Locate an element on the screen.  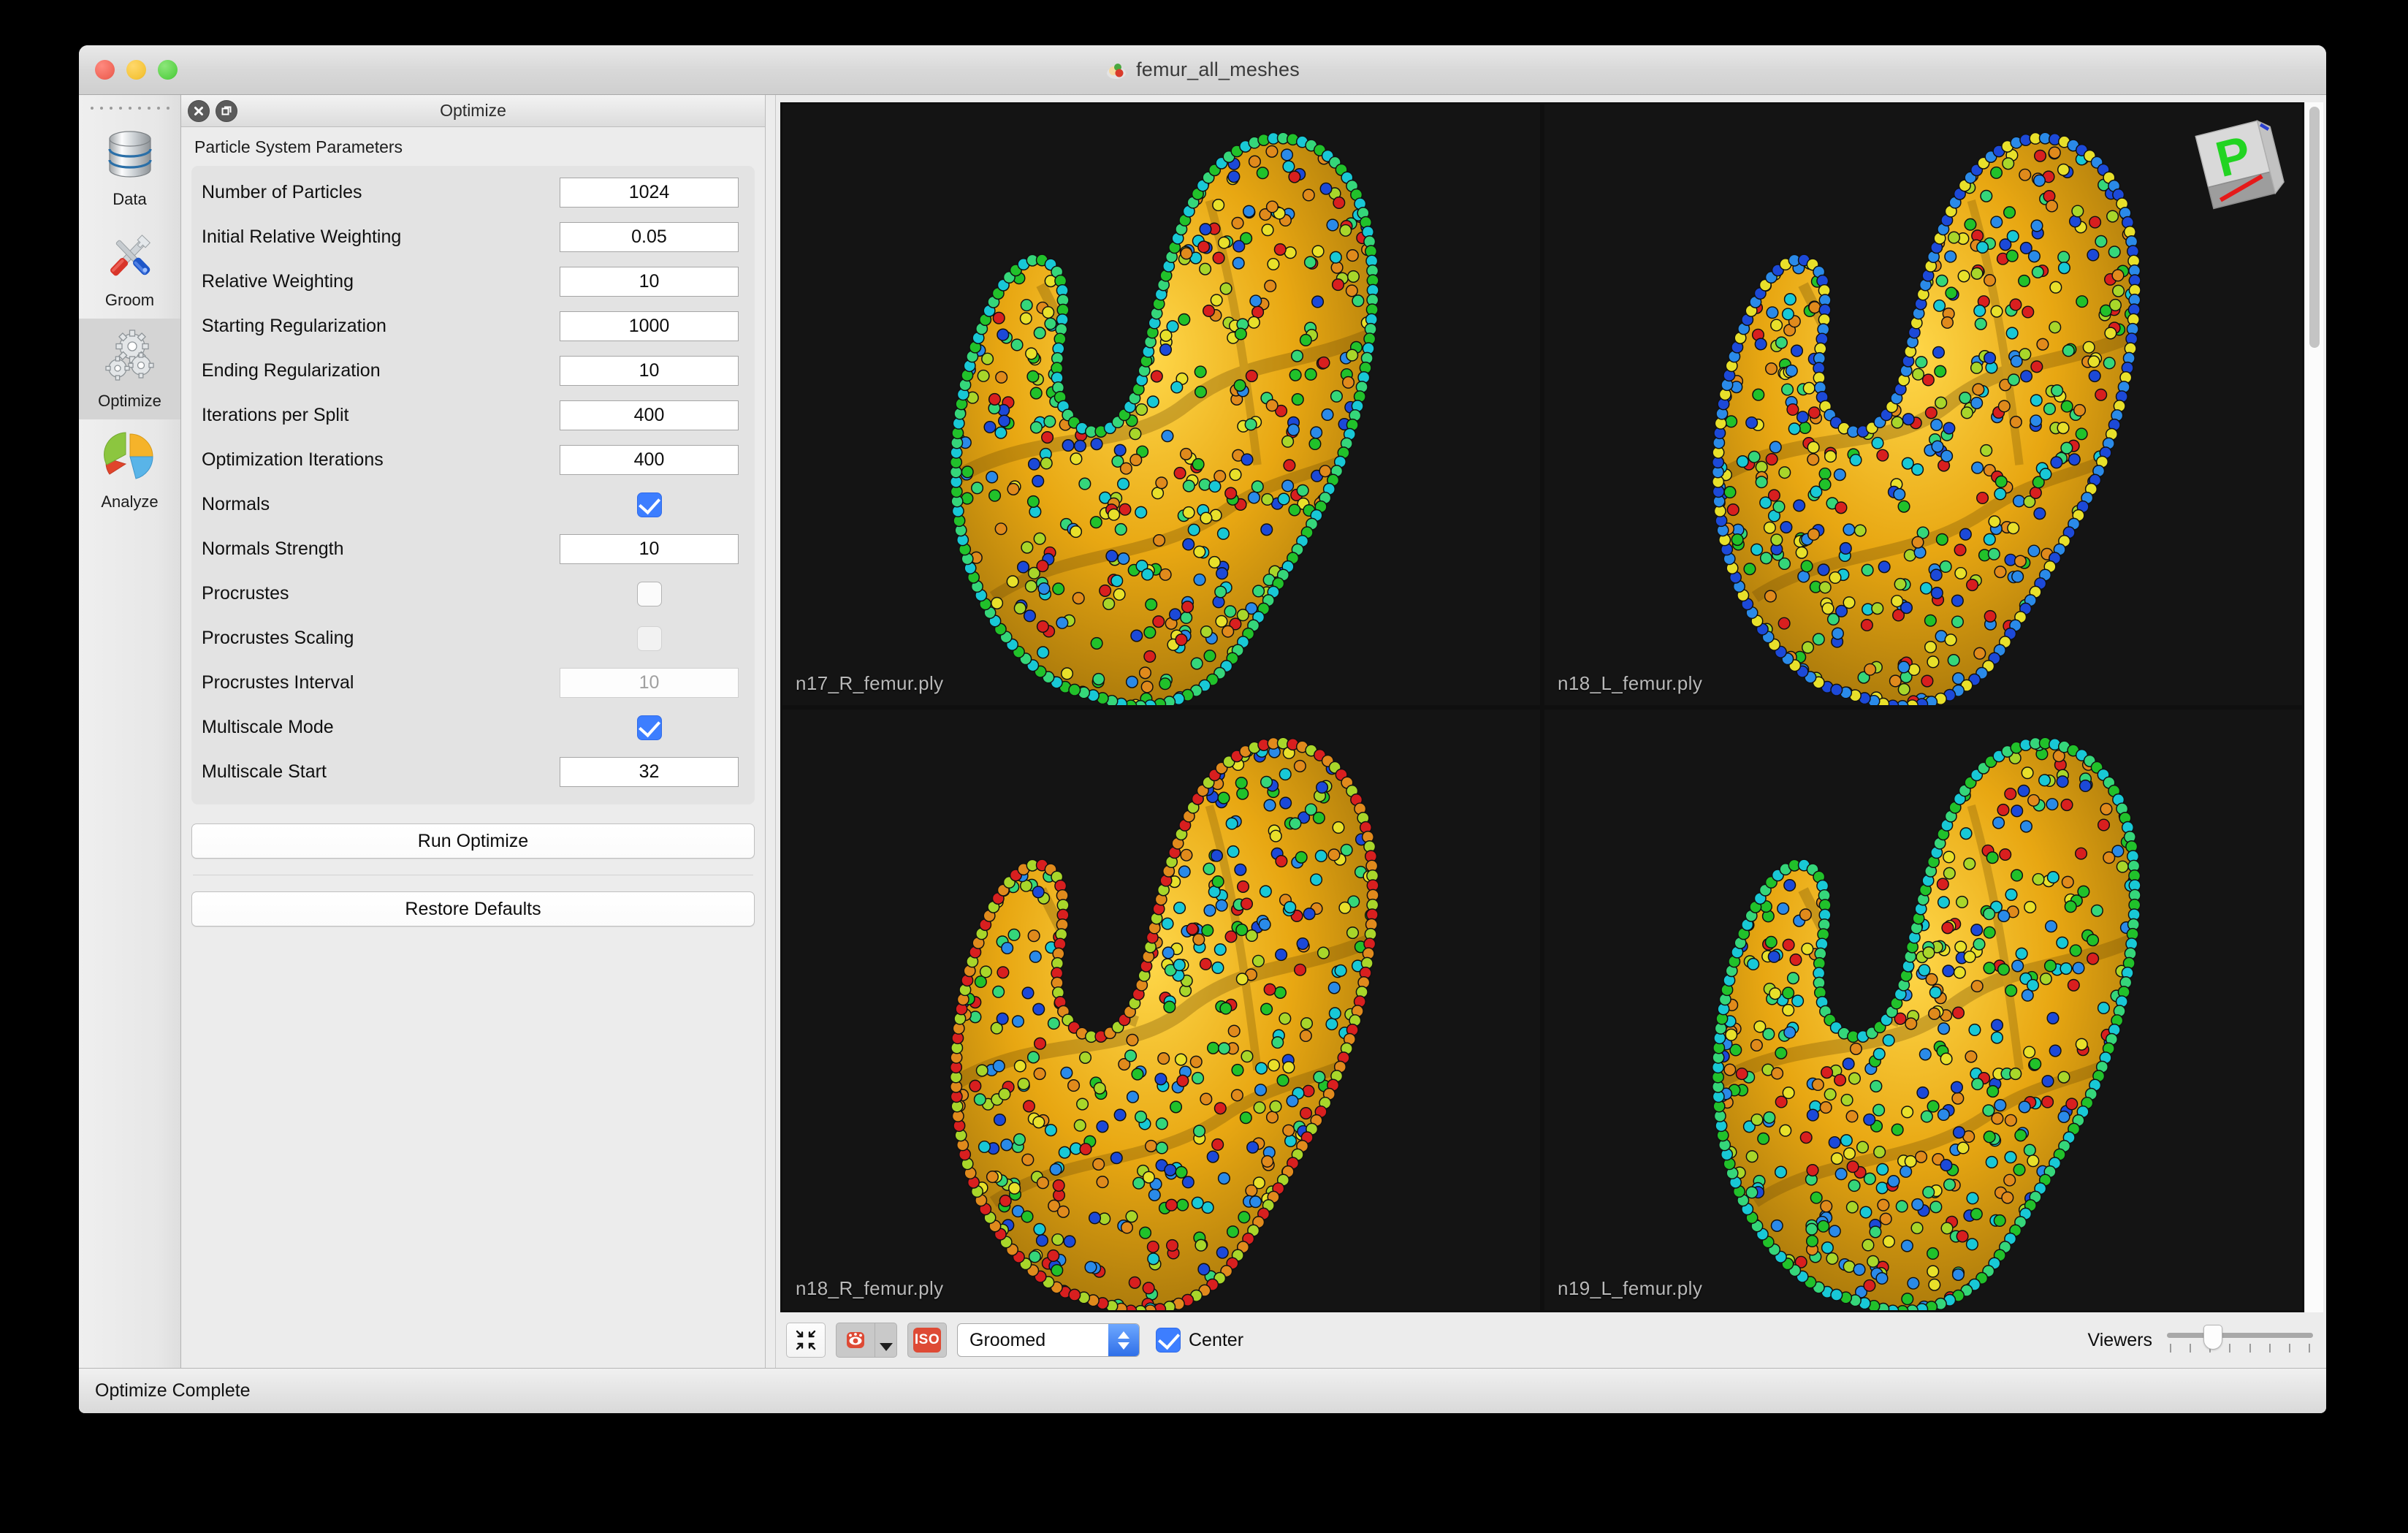
viewport: n19_L_femur.ply is located at coordinates (1923, 1010).